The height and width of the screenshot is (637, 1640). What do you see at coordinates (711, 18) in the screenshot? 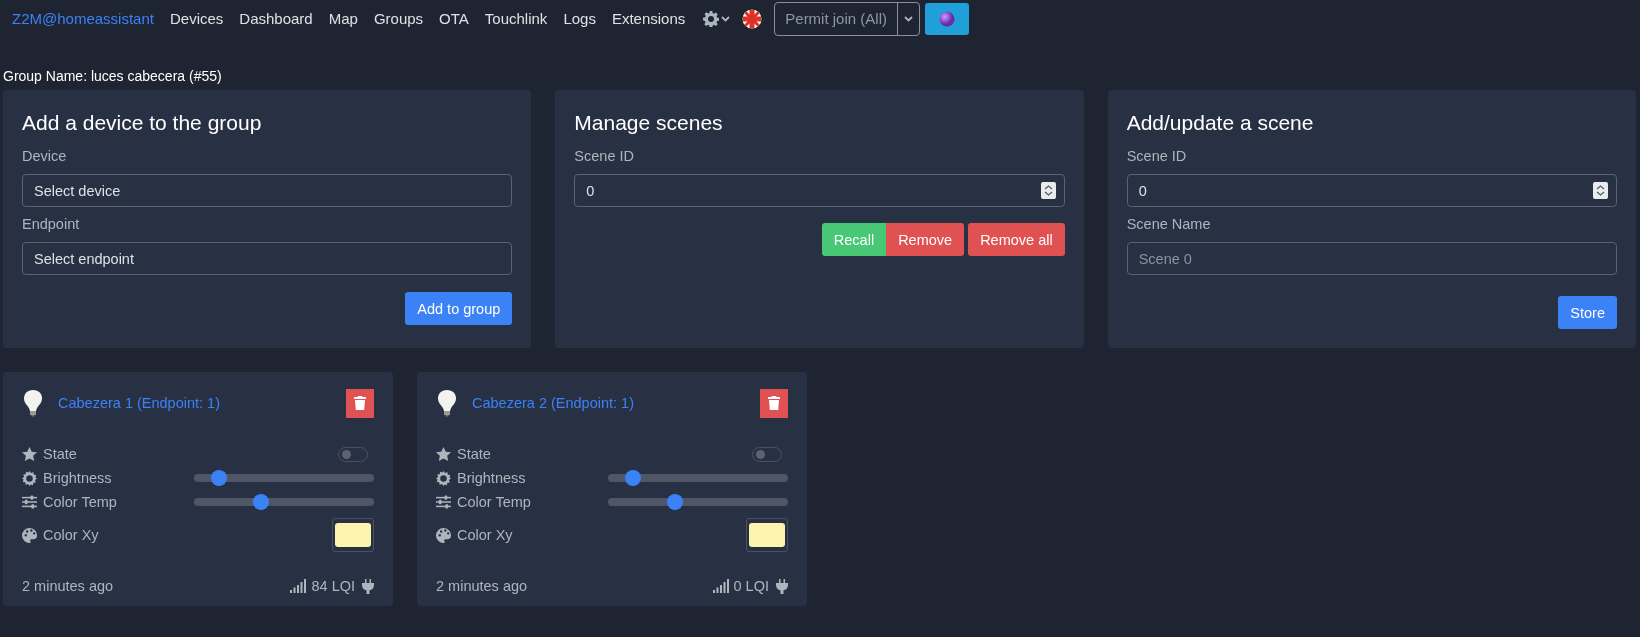
I see `settings-icon` at bounding box center [711, 18].